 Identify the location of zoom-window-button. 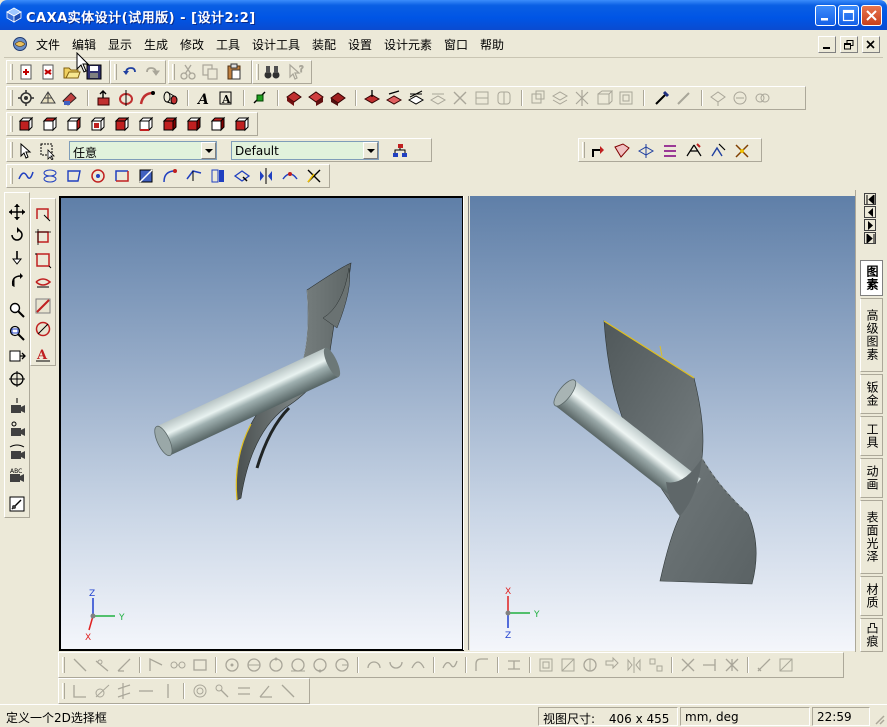
(17, 333).